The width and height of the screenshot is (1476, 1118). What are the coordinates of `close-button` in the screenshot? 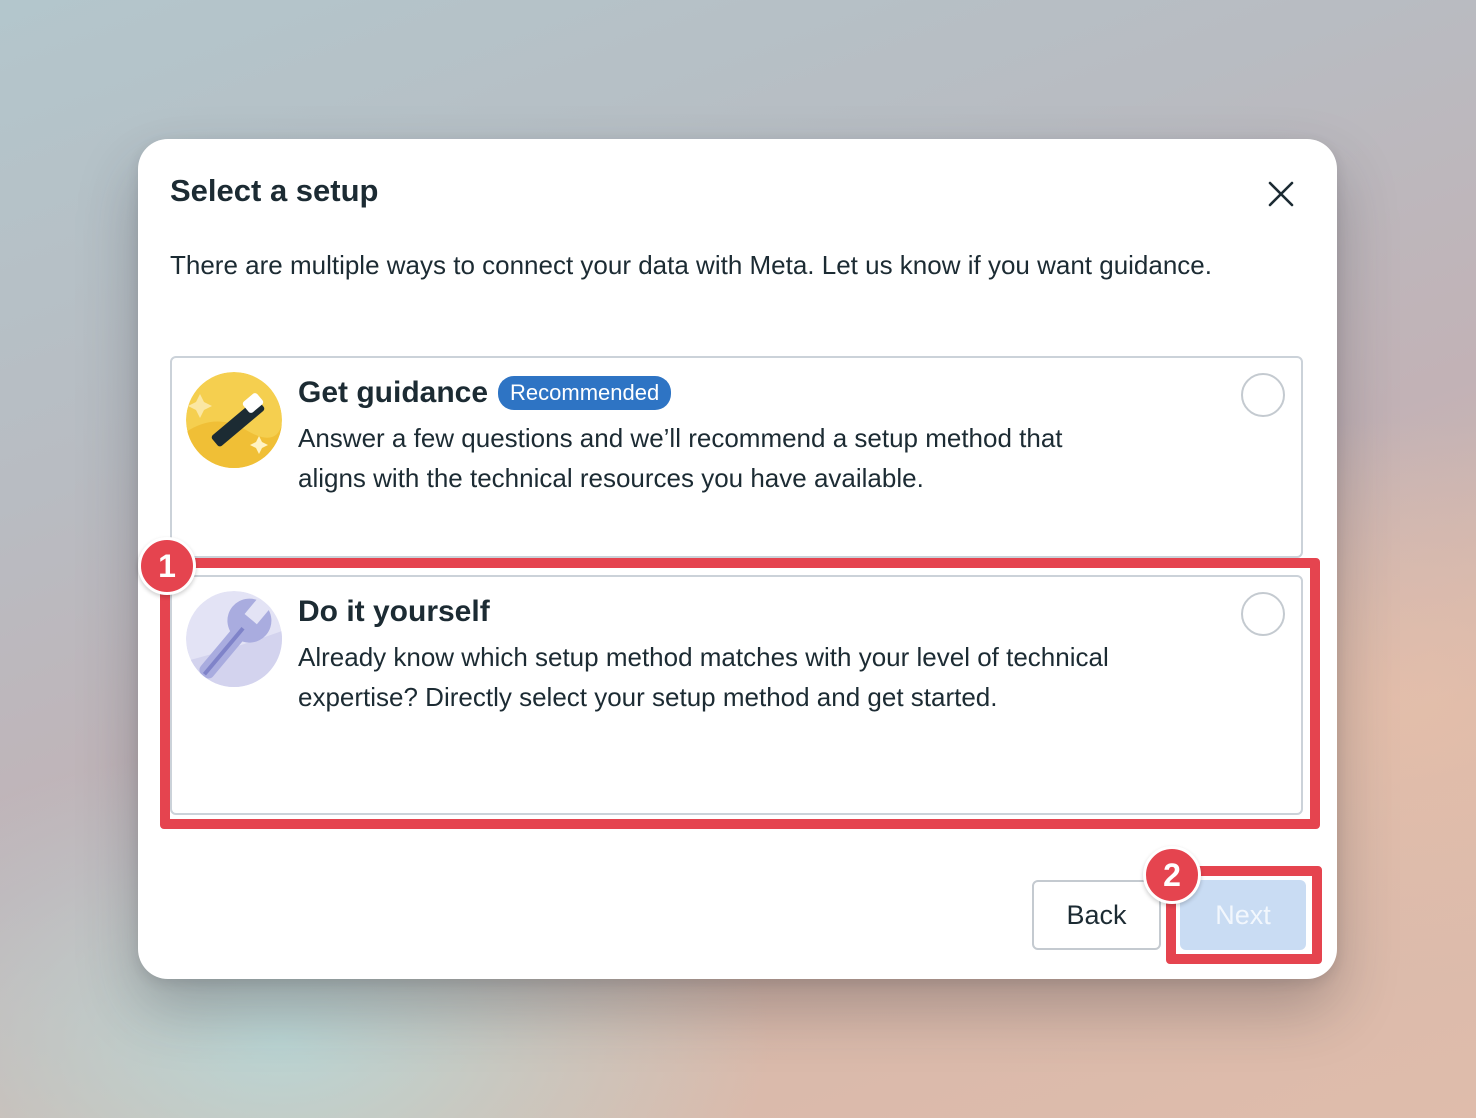 It's located at (1281, 194).